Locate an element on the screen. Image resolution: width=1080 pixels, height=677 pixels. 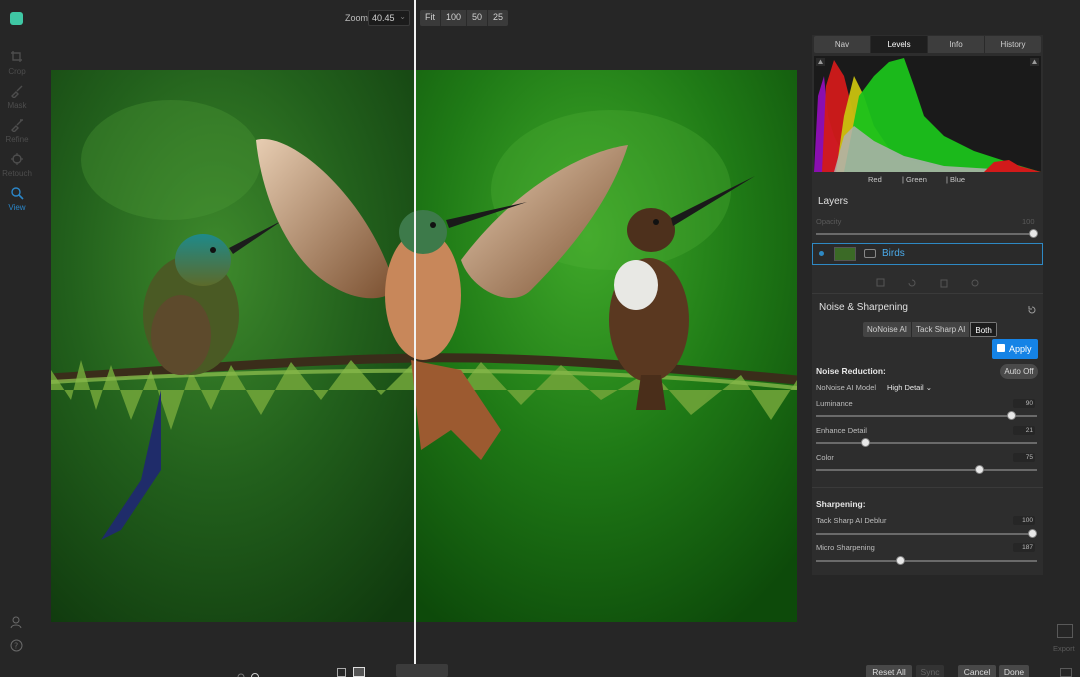
help-icon: ? is located at coordinates (16, 648).